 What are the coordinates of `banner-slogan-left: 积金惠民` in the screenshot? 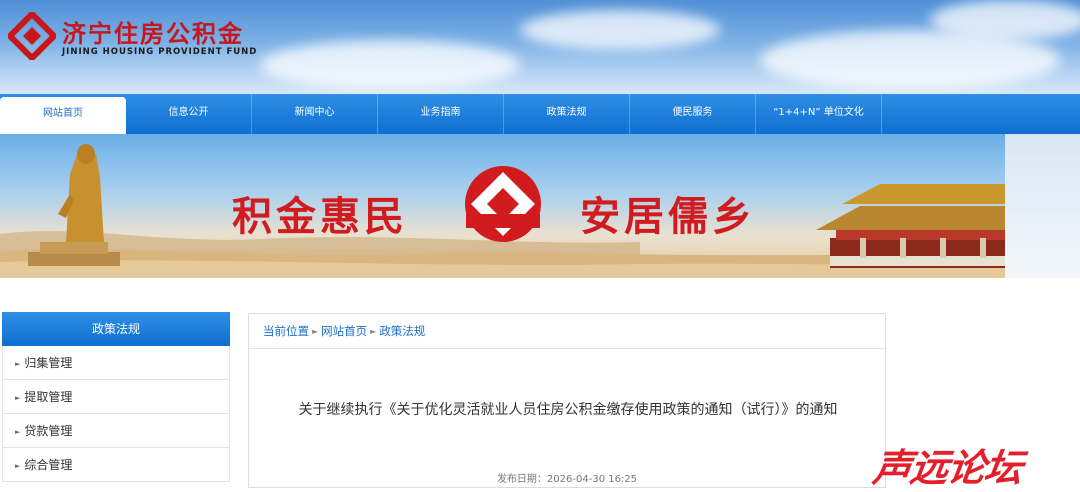 It's located at (320, 217).